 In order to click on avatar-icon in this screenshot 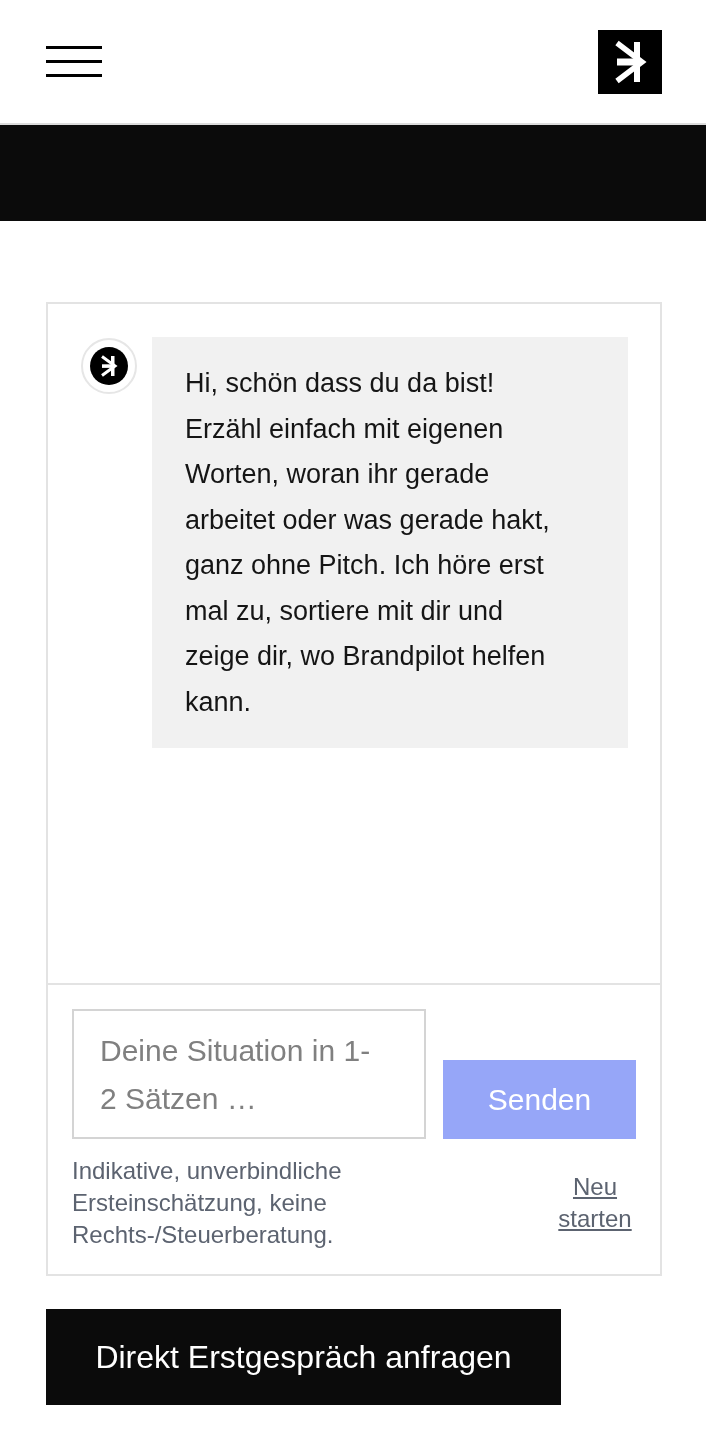, I will do `click(109, 366)`.